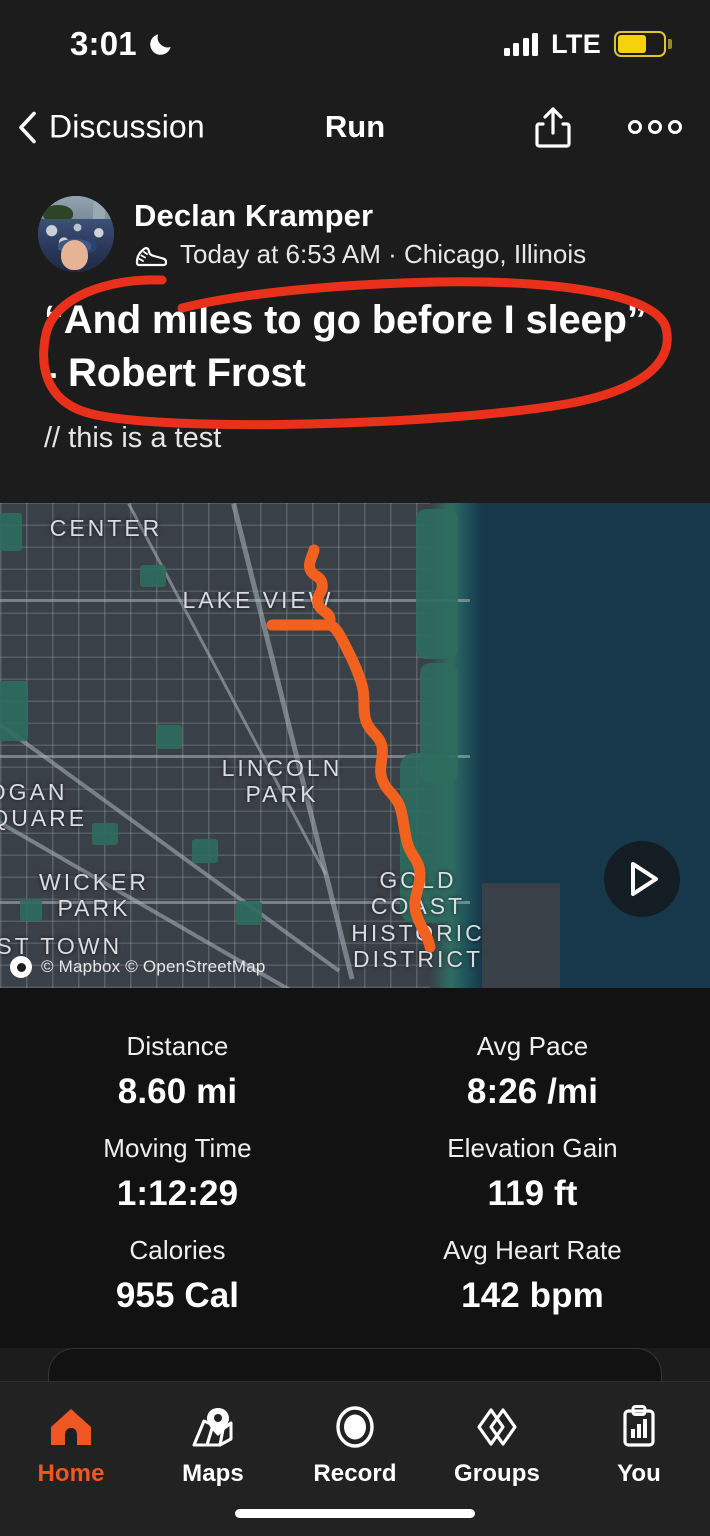  I want to click on nav-bar: Discussion Run, so click(355, 127).